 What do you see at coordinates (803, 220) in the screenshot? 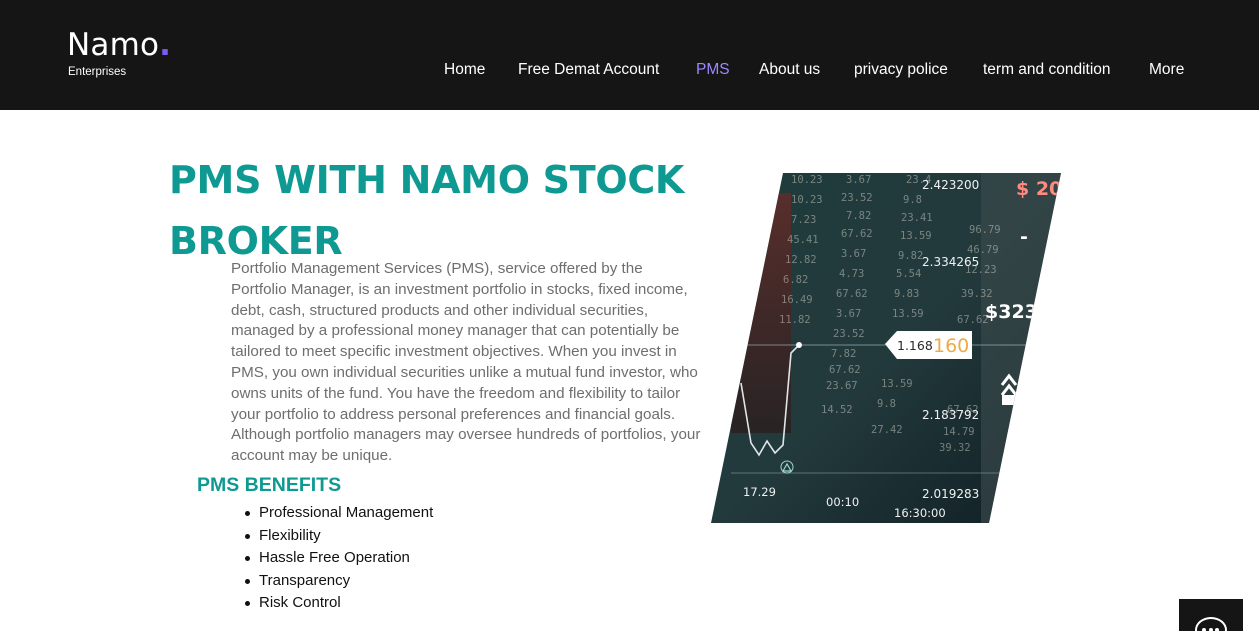
I see `svg-text: 7.23` at bounding box center [803, 220].